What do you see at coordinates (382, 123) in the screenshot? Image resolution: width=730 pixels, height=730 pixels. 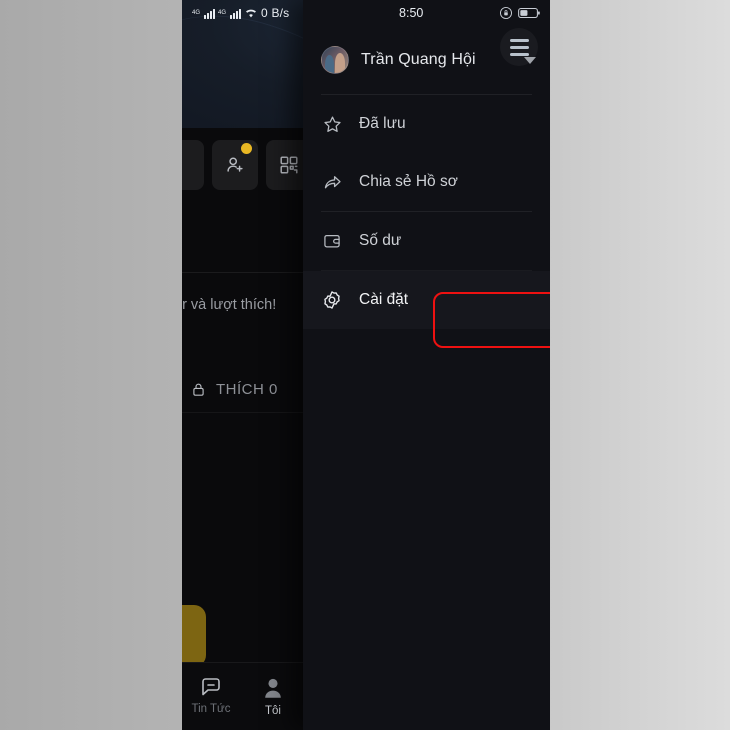 I see `drawer-item-label: Đã lưu` at bounding box center [382, 123].